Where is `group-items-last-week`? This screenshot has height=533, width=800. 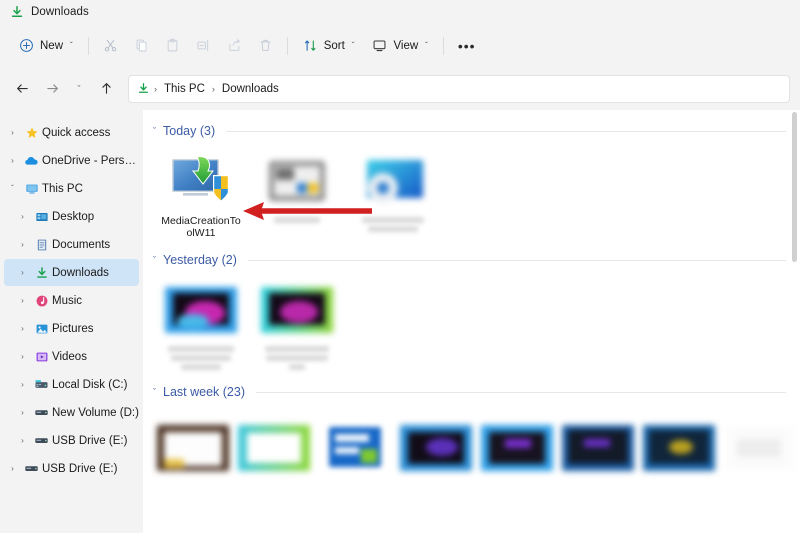 group-items-last-week is located at coordinates (471, 444).